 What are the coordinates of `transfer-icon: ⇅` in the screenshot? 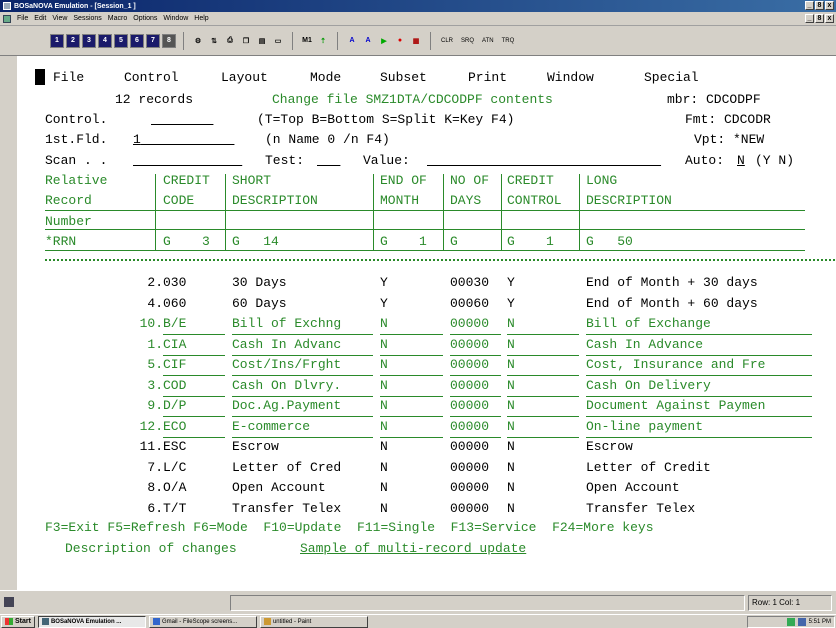 It's located at (214, 40).